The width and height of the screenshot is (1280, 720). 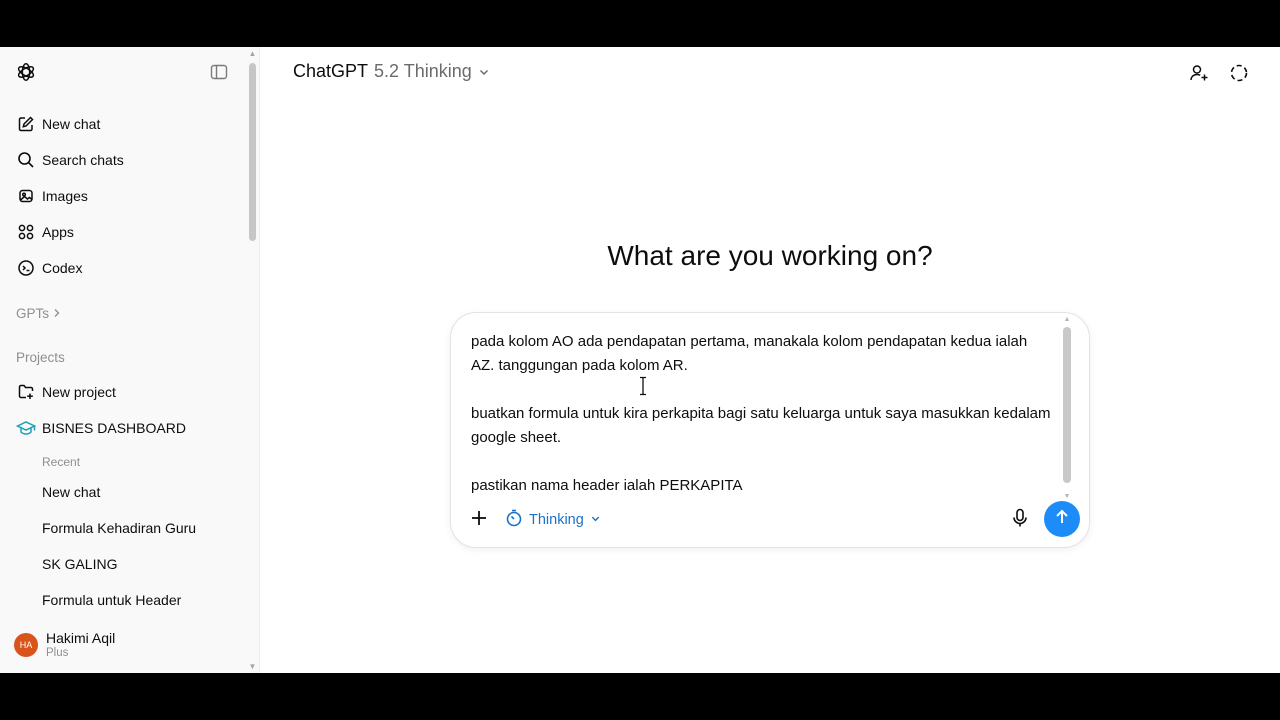 I want to click on sidebar-scrollbar-thumb, so click(x=252, y=152).